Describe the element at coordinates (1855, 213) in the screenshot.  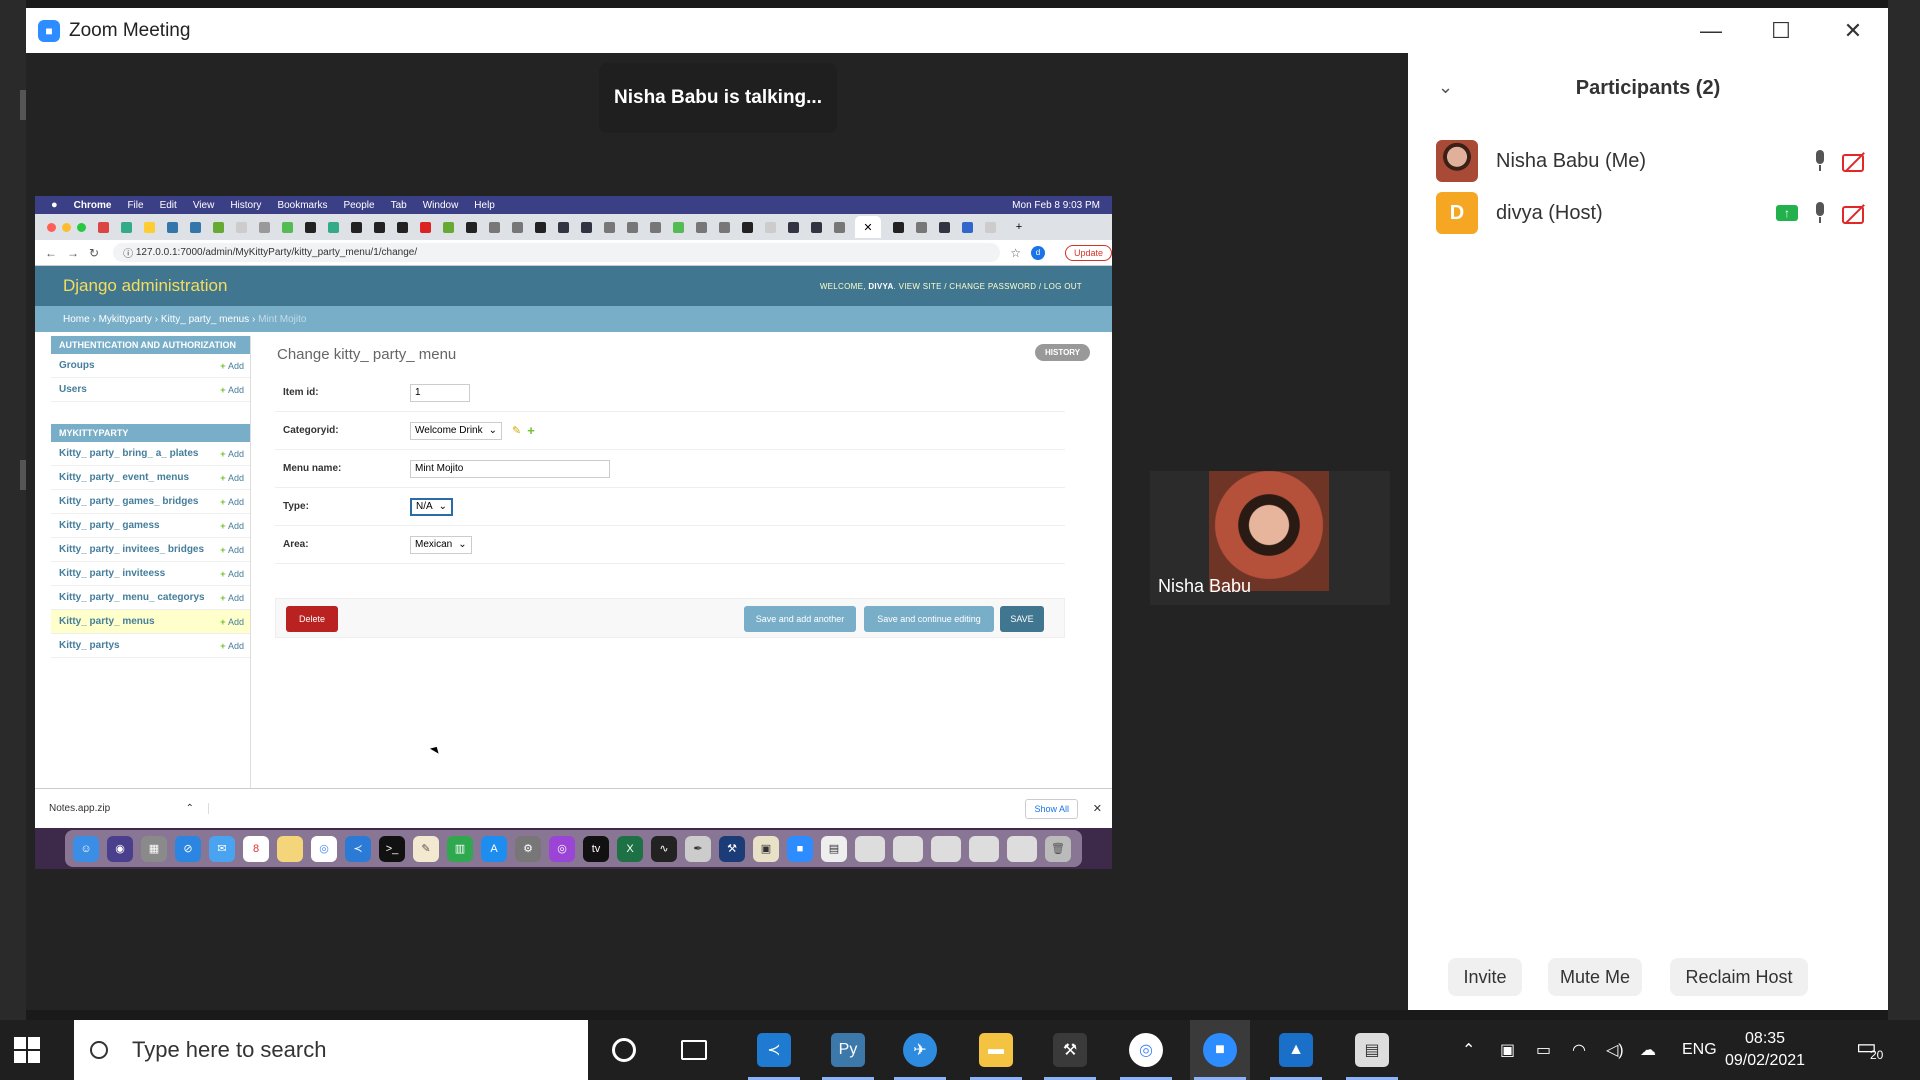
I see `video-off-icon` at that location.